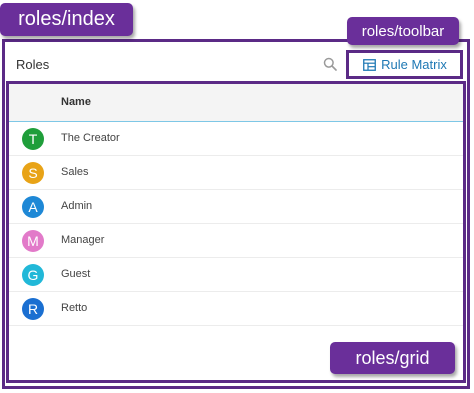 Image resolution: width=474 pixels, height=393 pixels. What do you see at coordinates (33, 173) in the screenshot?
I see `avatar: S` at bounding box center [33, 173].